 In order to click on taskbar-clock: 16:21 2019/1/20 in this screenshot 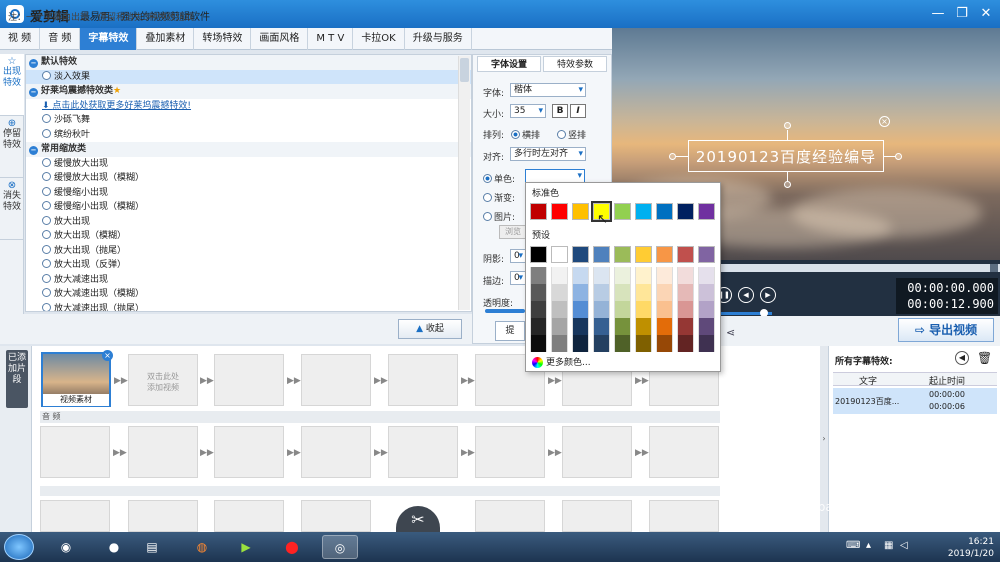, I will do `click(964, 548)`.